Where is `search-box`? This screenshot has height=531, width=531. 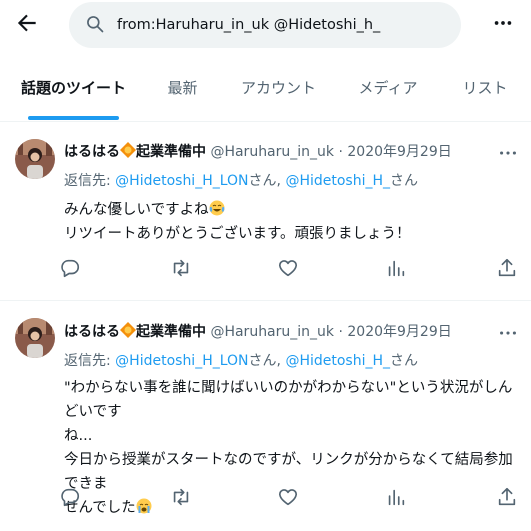
search-box is located at coordinates (265, 25).